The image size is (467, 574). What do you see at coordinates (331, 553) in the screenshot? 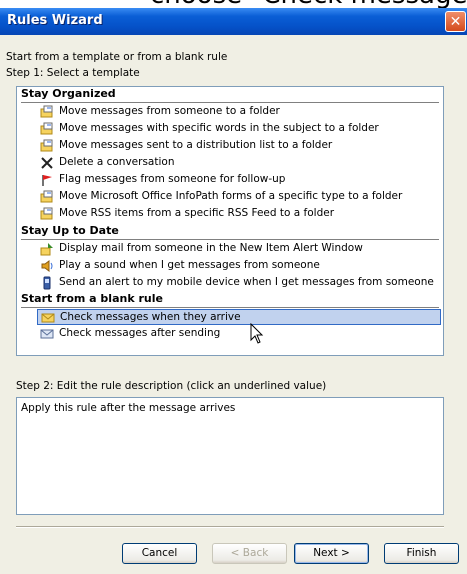
I see `next-button: Next >` at bounding box center [331, 553].